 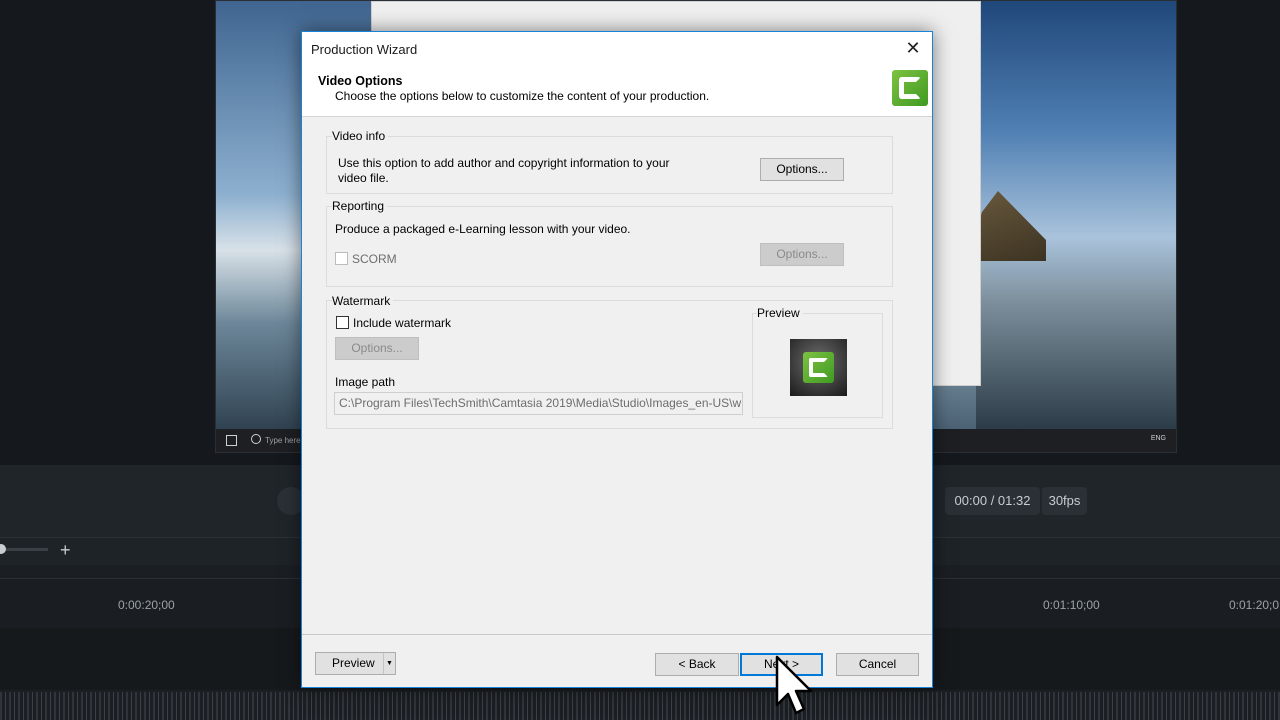 What do you see at coordinates (360, 81) in the screenshot?
I see `page-title: Video Options` at bounding box center [360, 81].